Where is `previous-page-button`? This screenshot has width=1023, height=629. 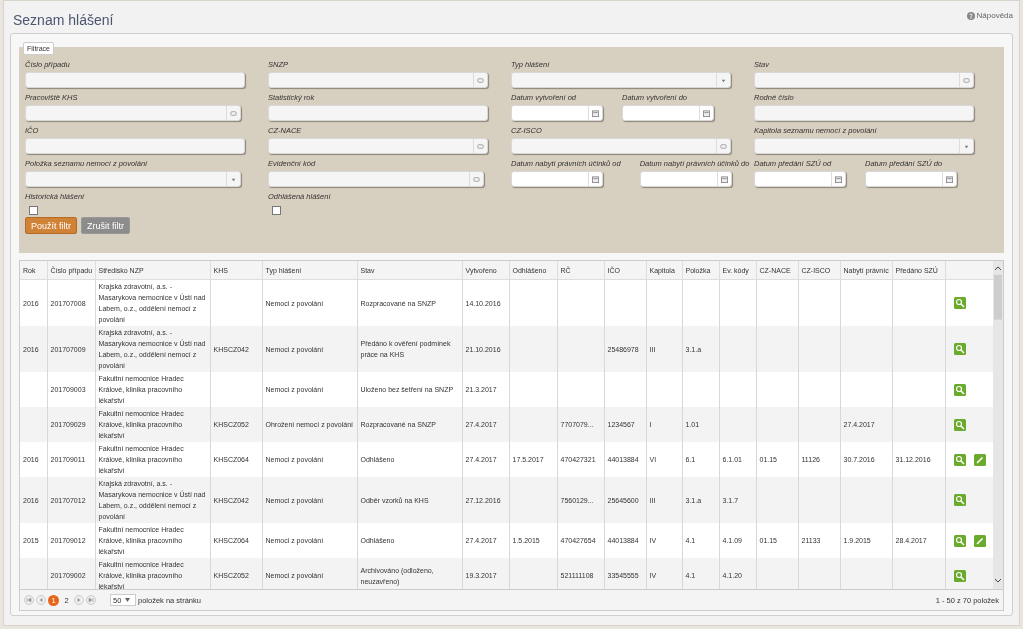 previous-page-button is located at coordinates (41, 600).